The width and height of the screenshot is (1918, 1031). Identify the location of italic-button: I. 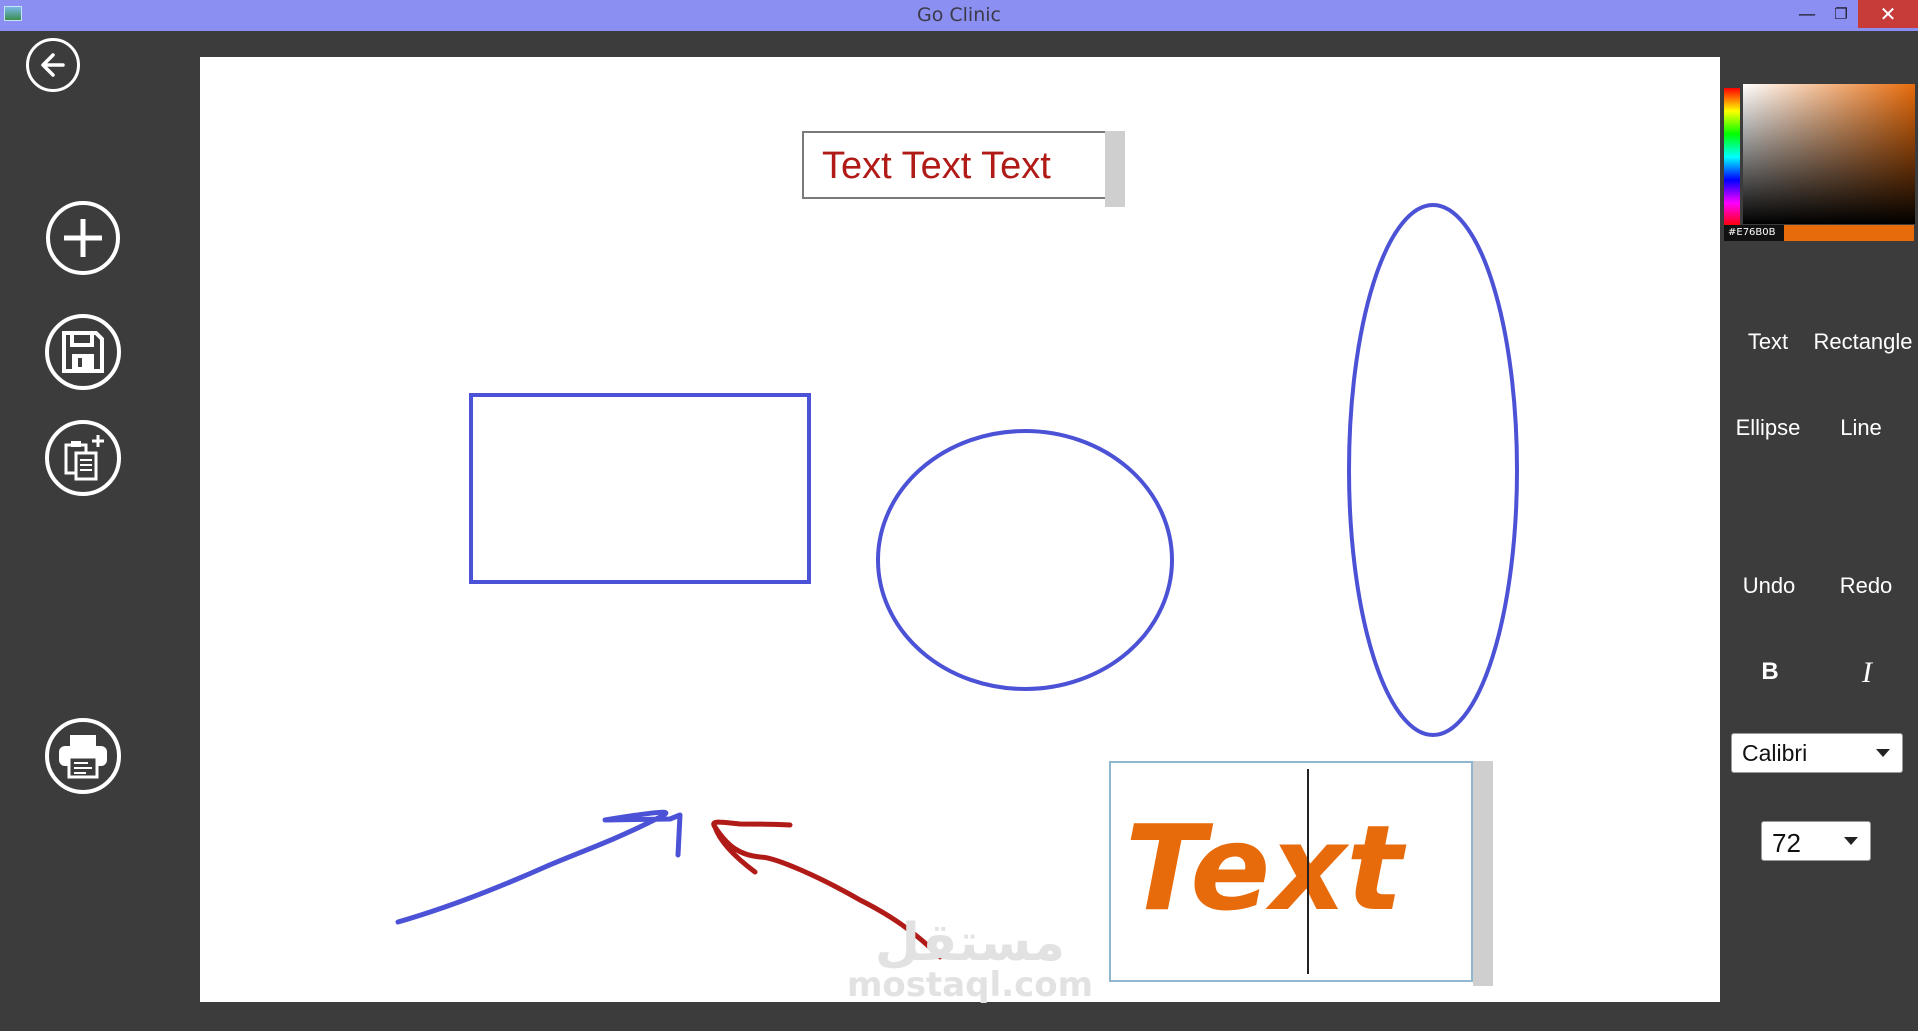
(1867, 673).